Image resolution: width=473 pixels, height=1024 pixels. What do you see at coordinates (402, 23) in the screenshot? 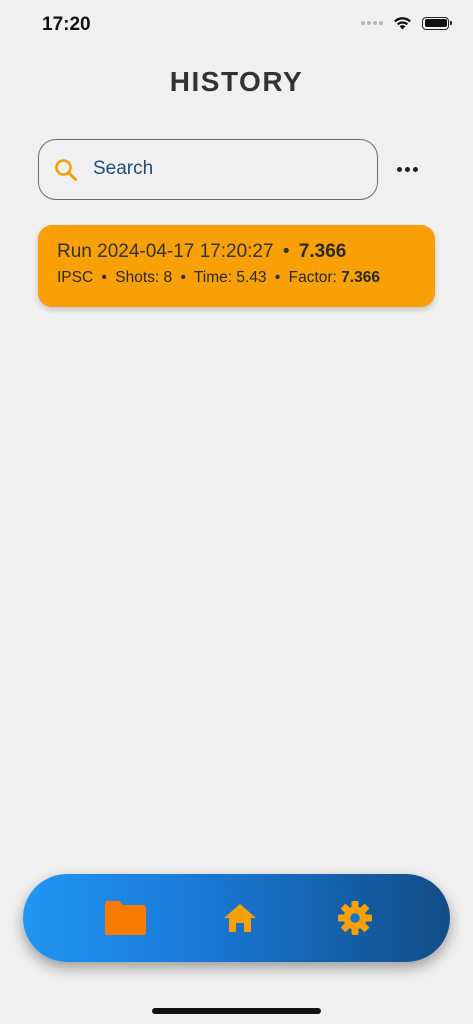
I see `wifi-icon` at bounding box center [402, 23].